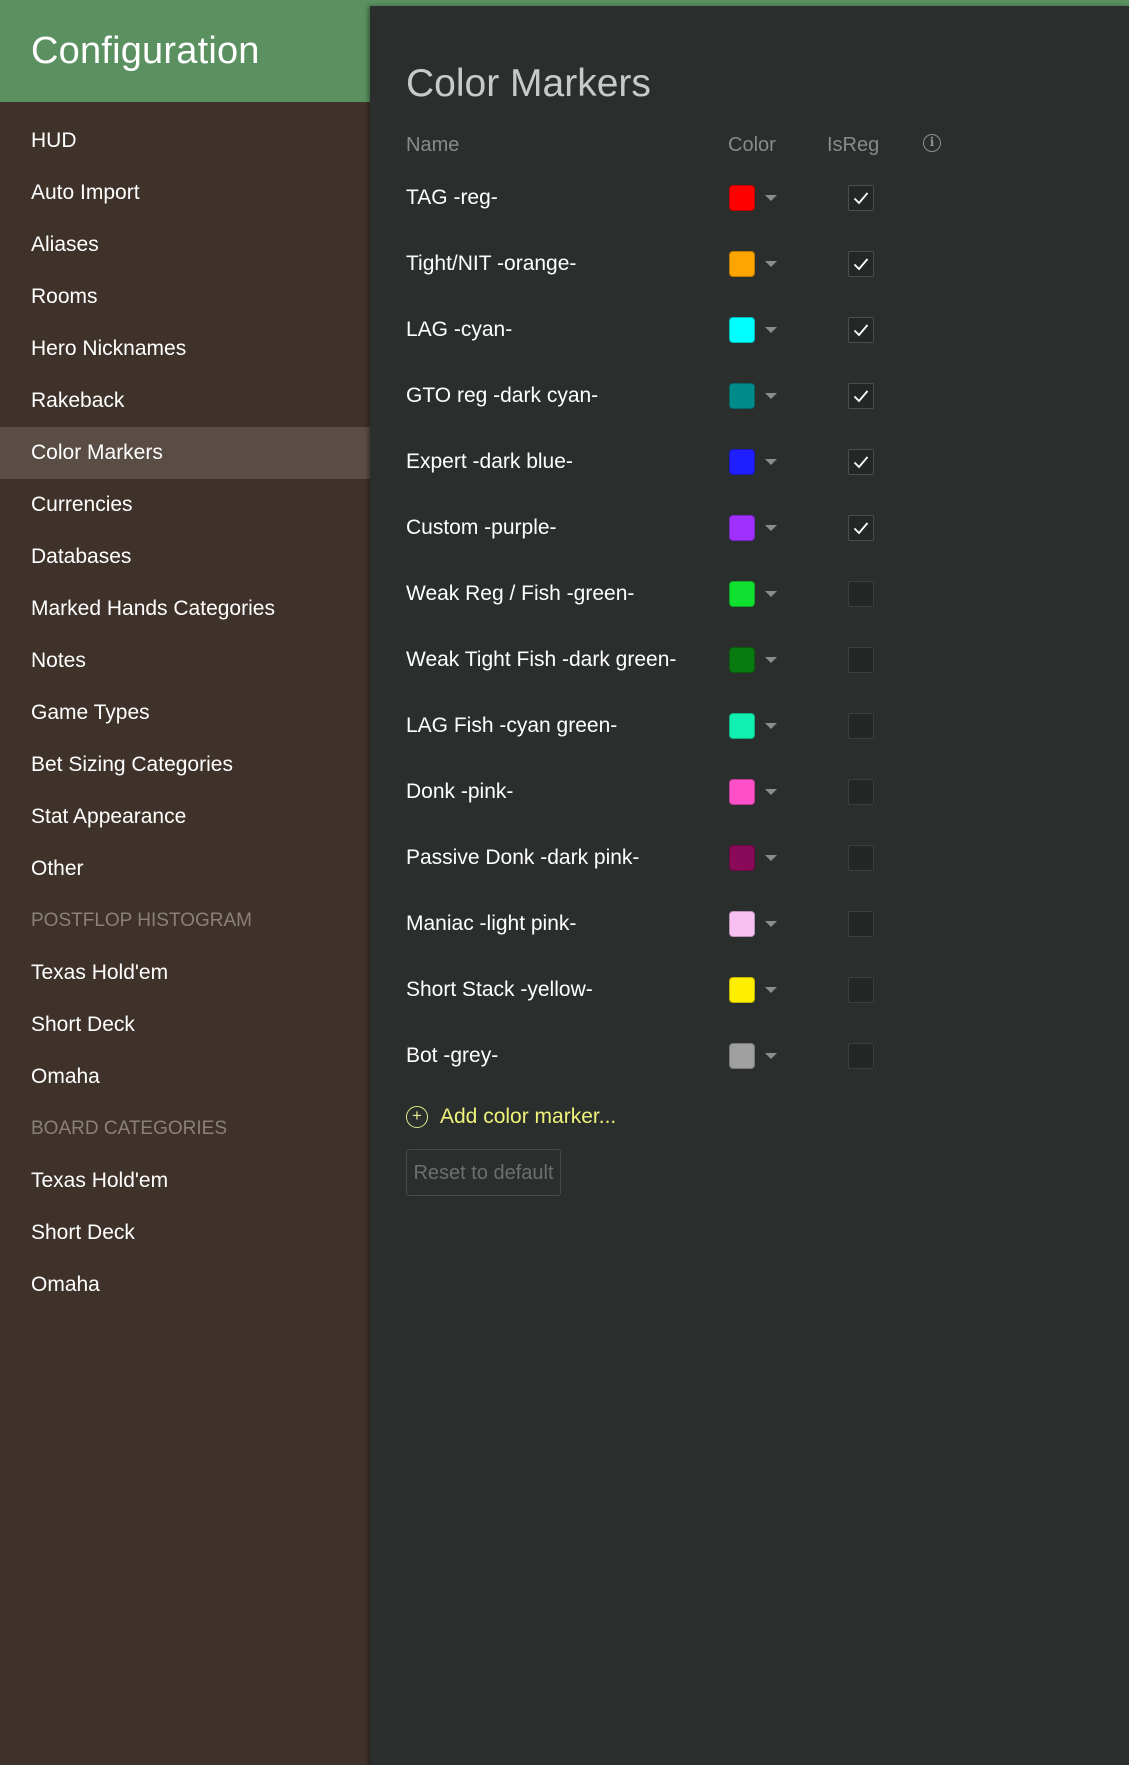 The width and height of the screenshot is (1129, 1765). What do you see at coordinates (185, 453) in the screenshot?
I see `sidebar-item-color-markers: Color Markers` at bounding box center [185, 453].